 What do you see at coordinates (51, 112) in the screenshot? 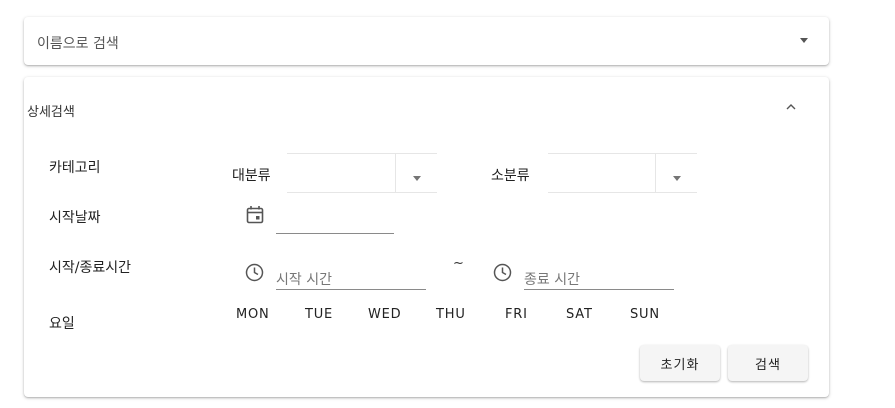
I see `detail-search-title: 상세검색` at bounding box center [51, 112].